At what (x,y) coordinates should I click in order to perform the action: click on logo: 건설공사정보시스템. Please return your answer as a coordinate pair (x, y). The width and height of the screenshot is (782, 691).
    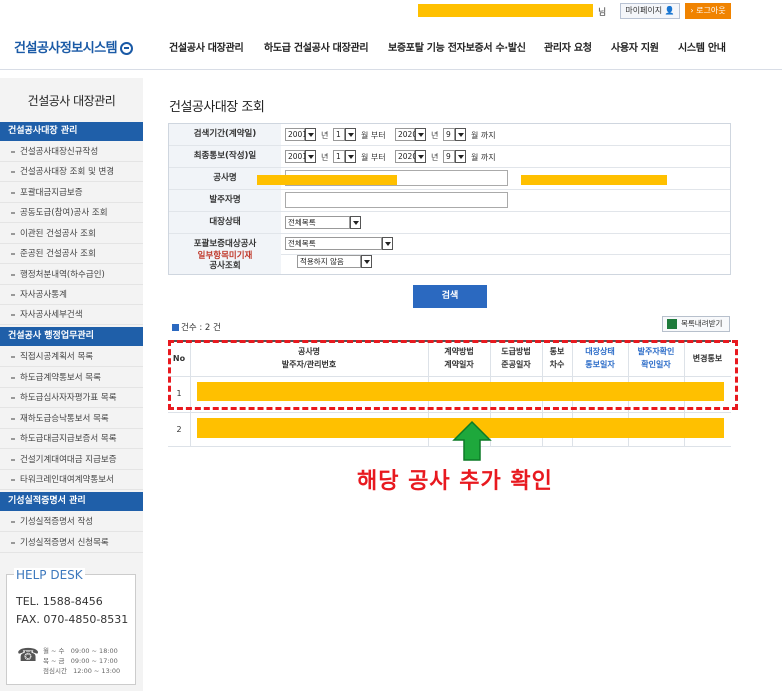
    Looking at the image, I should click on (74, 46).